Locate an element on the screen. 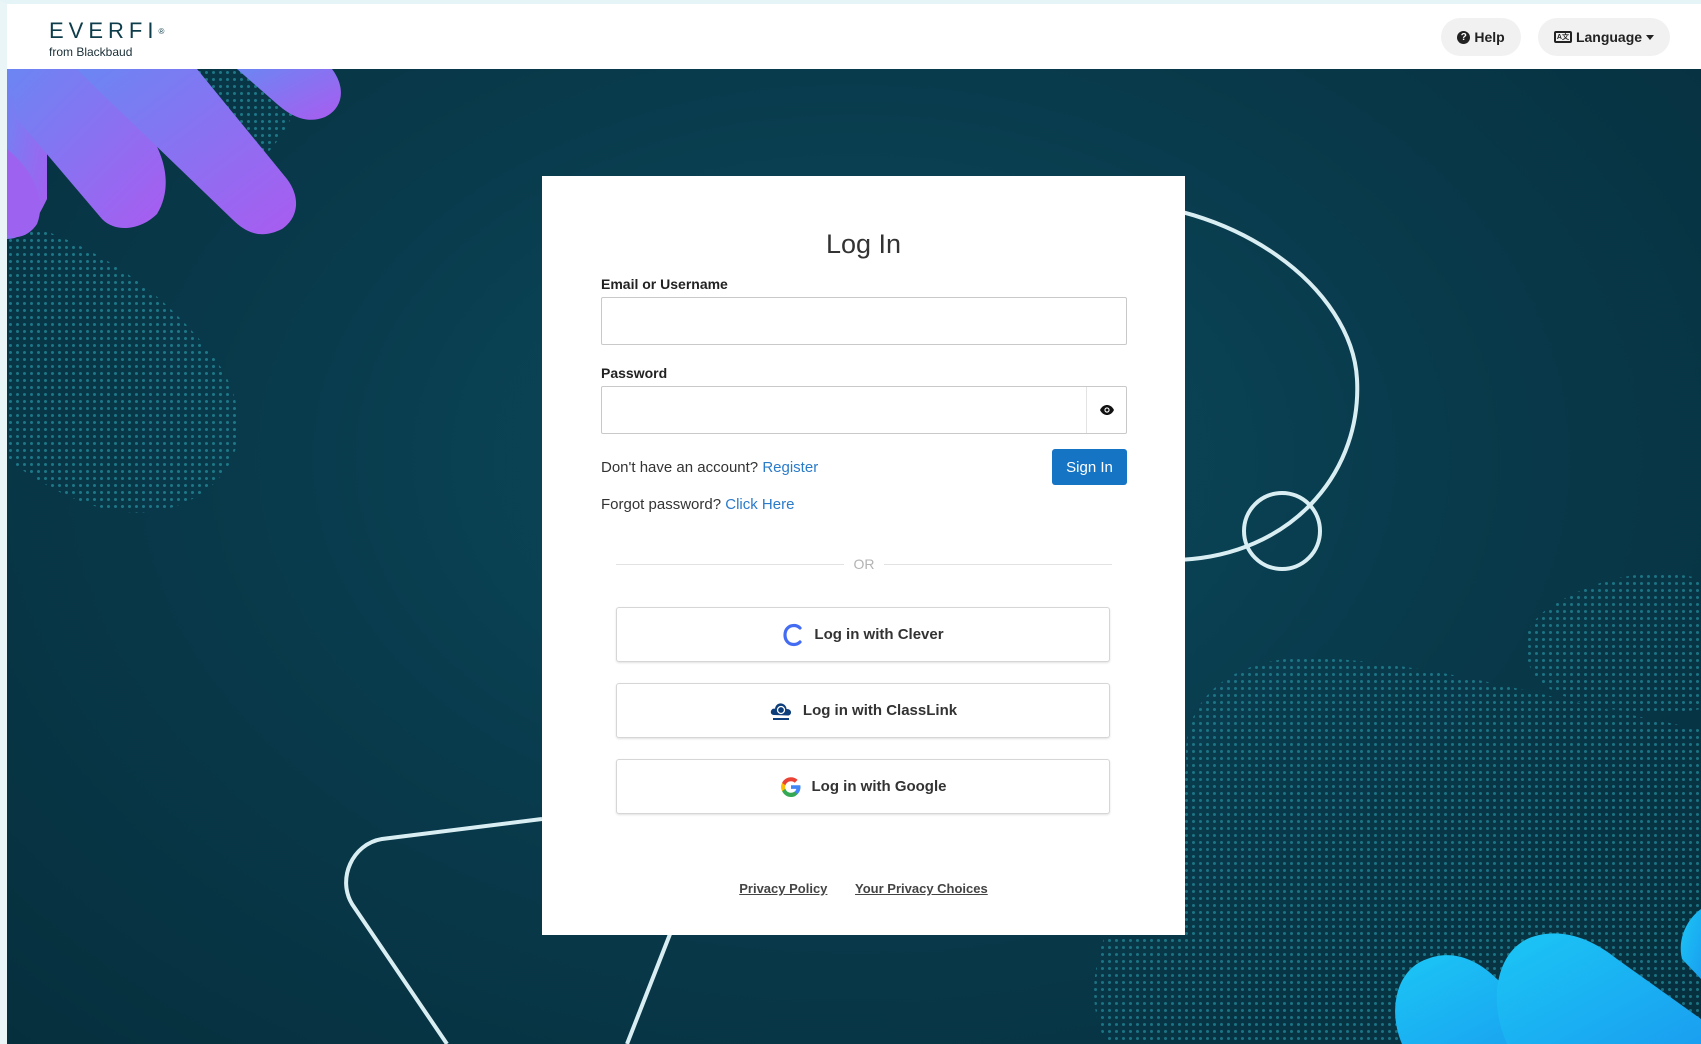 The height and width of the screenshot is (1044, 1701). email-label: Email or Username is located at coordinates (664, 284).